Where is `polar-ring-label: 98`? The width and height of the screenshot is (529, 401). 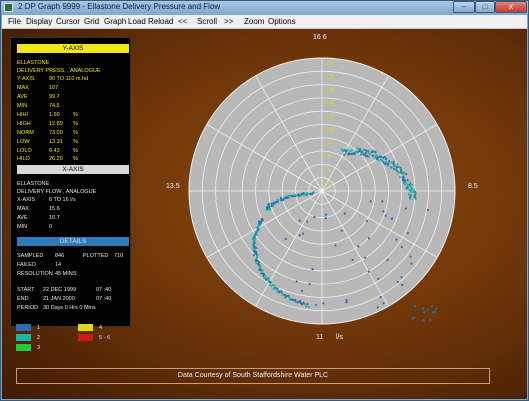 polar-ring-label: 98 is located at coordinates (329, 144).